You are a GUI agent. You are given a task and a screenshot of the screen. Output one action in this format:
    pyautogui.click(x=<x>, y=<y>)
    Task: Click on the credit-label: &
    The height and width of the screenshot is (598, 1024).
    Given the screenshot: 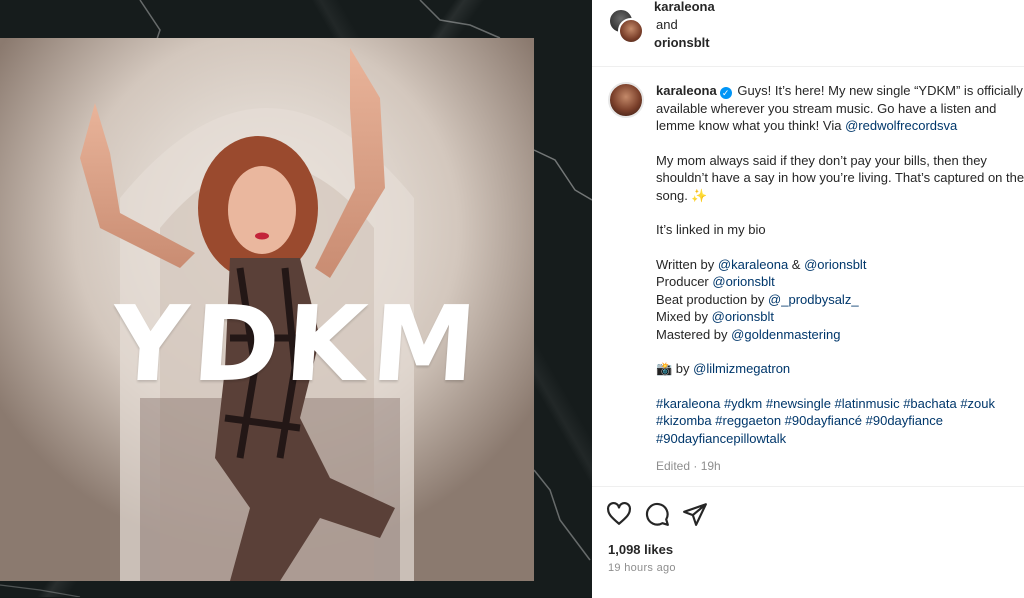 What is the action you would take?
    pyautogui.click(x=796, y=264)
    